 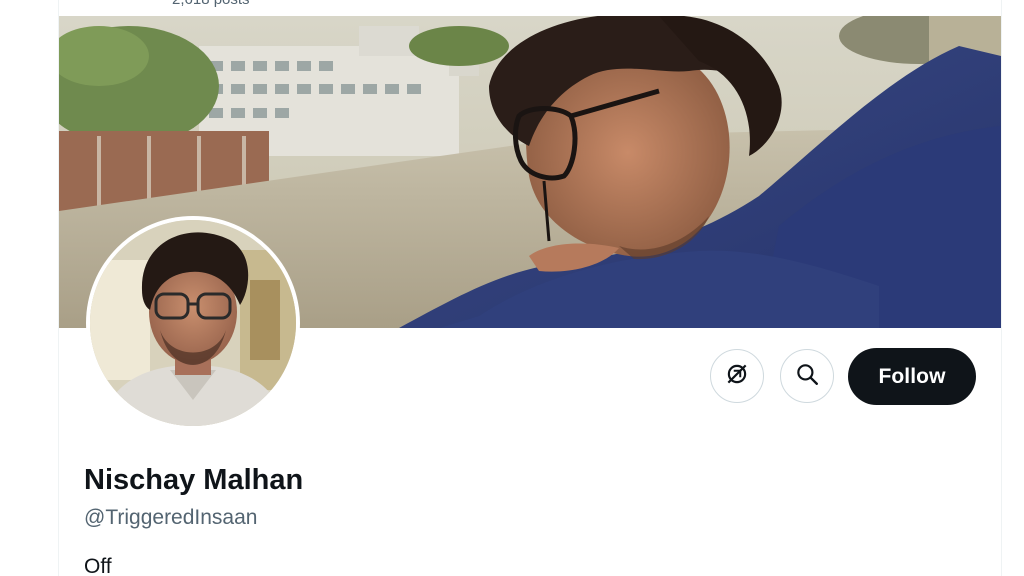 What do you see at coordinates (211, 4) in the screenshot?
I see `post-count: 2,618 posts` at bounding box center [211, 4].